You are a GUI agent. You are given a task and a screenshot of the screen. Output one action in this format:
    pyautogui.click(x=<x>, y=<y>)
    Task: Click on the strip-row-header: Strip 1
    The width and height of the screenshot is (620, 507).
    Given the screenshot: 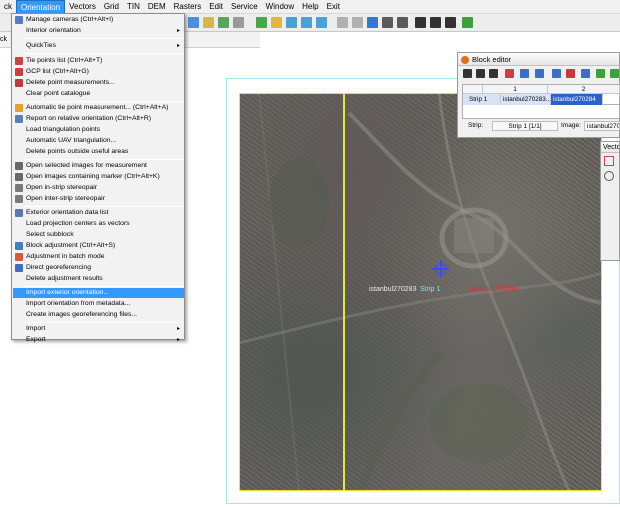 What is the action you would take?
    pyautogui.click(x=482, y=99)
    